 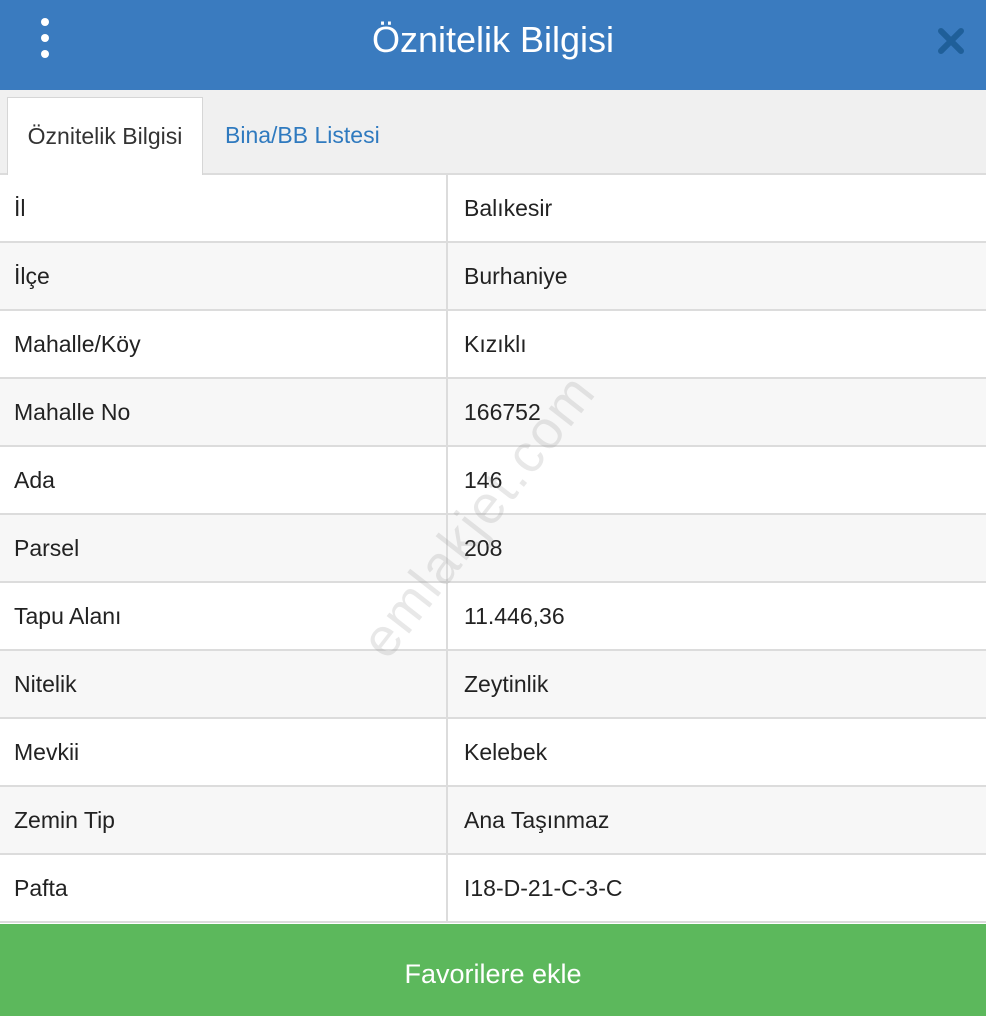 What do you see at coordinates (224, 684) in the screenshot?
I see `attribute-label: Nitelik` at bounding box center [224, 684].